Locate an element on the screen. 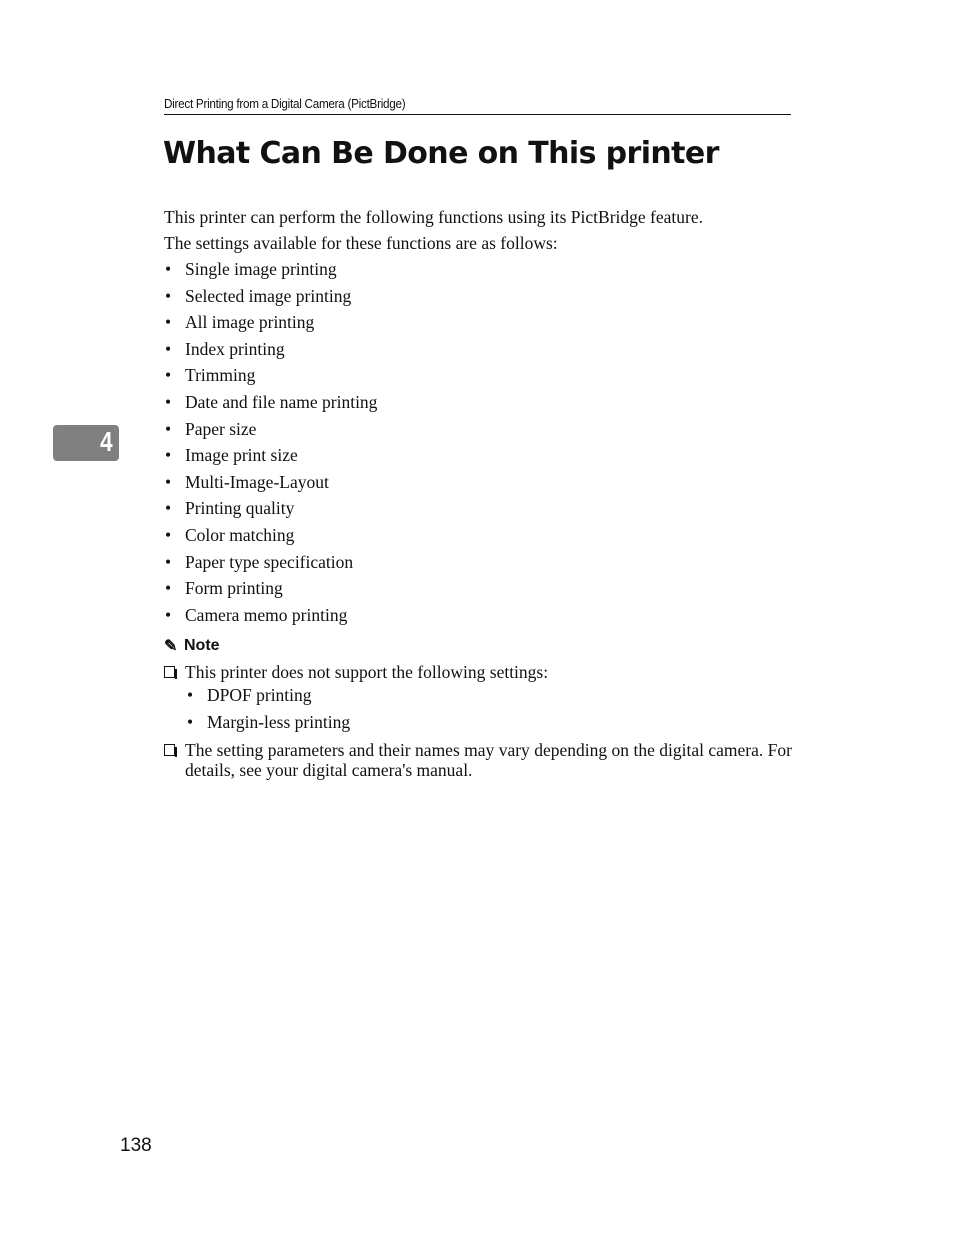  list-item: • Form printing is located at coordinates (478, 588).